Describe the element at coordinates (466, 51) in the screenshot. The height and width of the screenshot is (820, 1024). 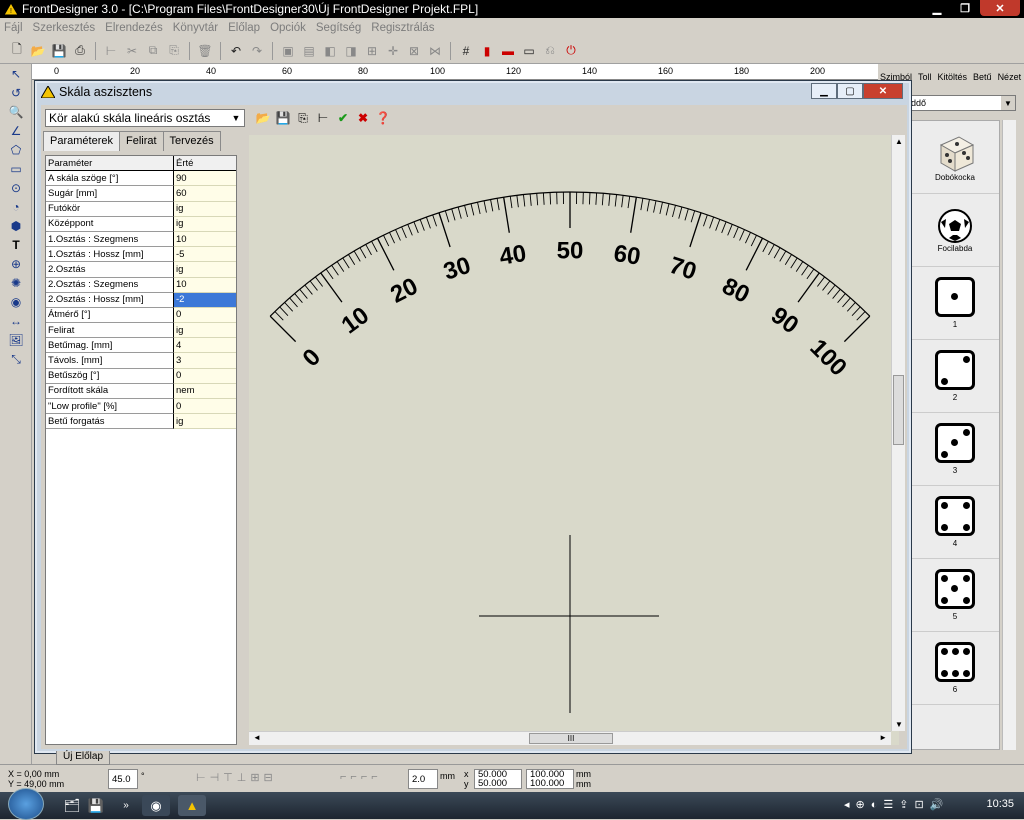
I see `grid-icon: #` at that location.